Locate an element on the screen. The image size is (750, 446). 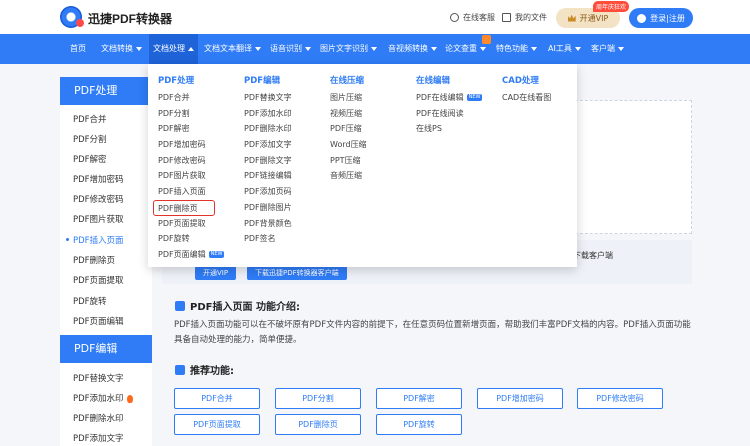
sidebar-item: PDF解密 is located at coordinates (90, 159).